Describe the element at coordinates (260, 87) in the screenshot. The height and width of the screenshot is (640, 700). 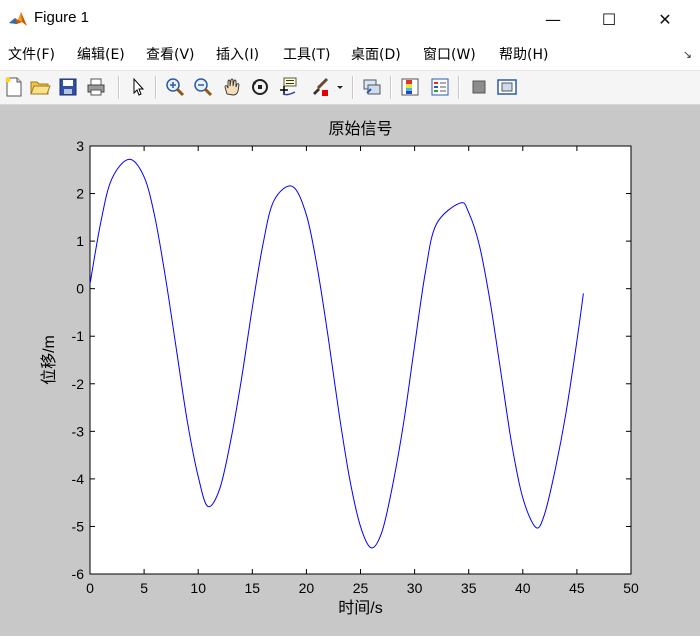
I see `rotate-3d-icon` at that location.